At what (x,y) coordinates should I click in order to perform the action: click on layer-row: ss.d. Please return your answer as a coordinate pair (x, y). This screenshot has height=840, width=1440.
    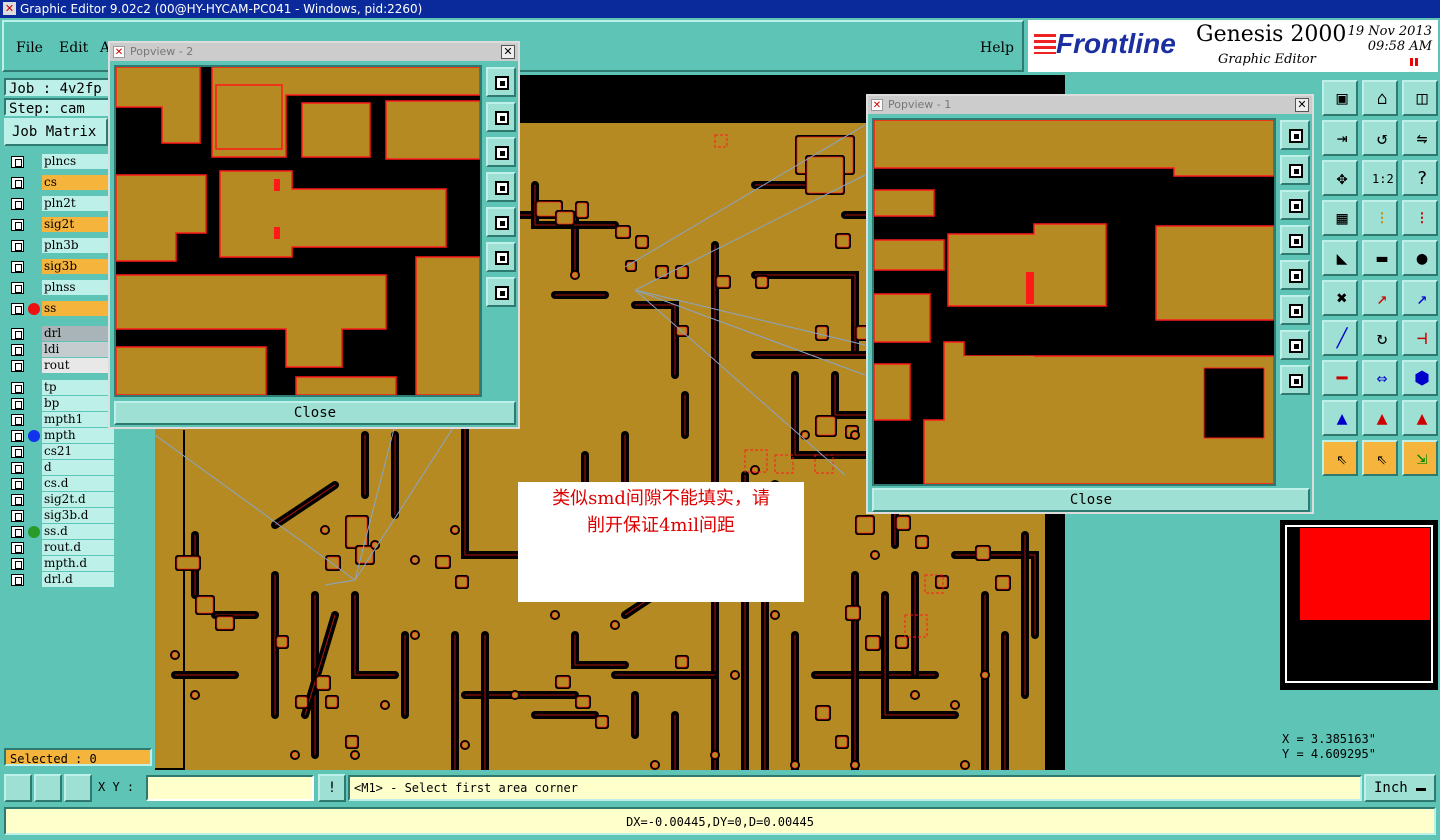
    Looking at the image, I should click on (67, 532).